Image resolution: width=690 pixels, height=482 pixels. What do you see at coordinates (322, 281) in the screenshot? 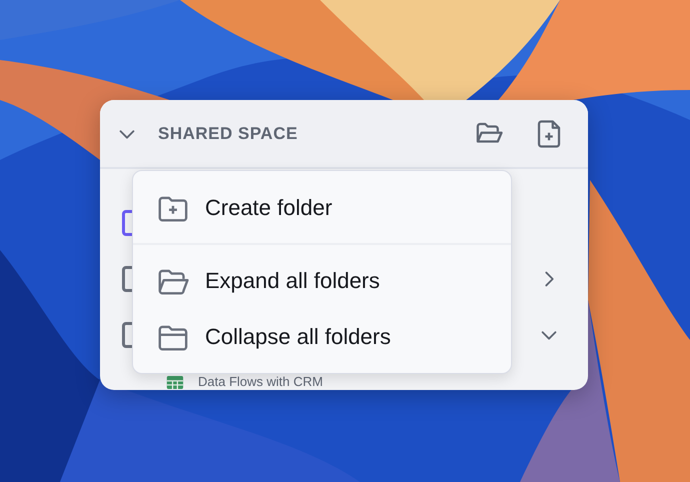
I see `menu-item: Expand all folders` at bounding box center [322, 281].